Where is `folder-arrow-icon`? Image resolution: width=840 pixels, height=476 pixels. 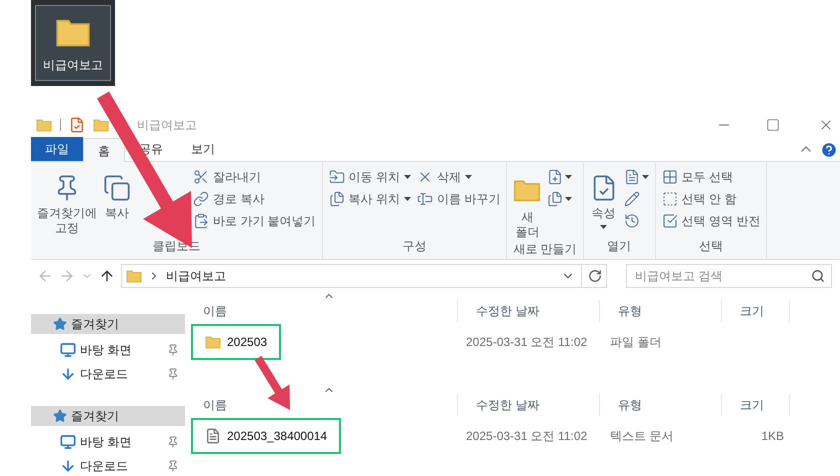 folder-arrow-icon is located at coordinates (336, 177).